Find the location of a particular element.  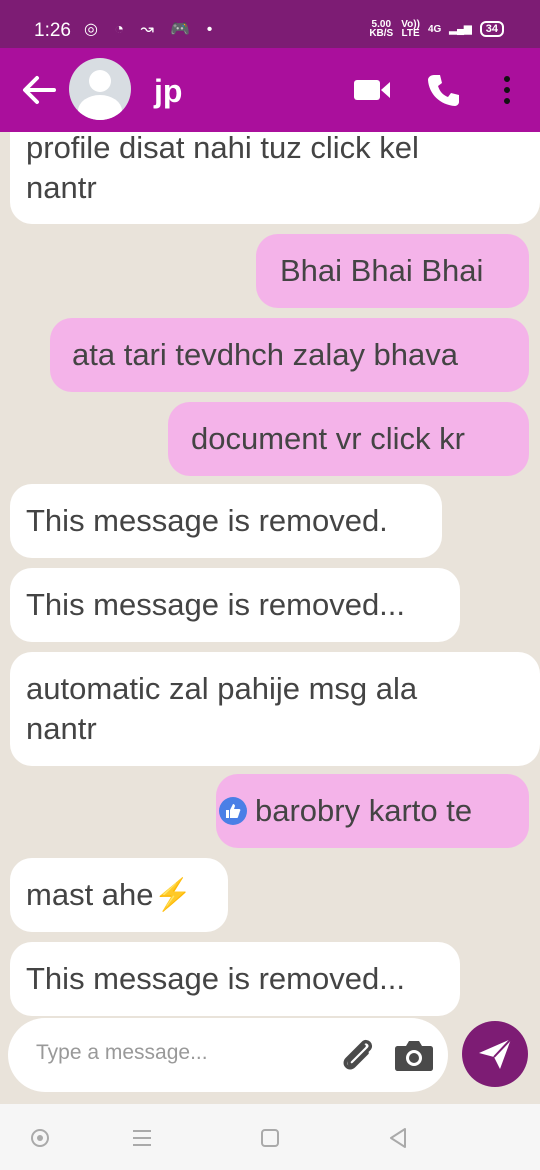

message-bubble-outgoing: Bhai Bhai Bhai is located at coordinates (392, 271).